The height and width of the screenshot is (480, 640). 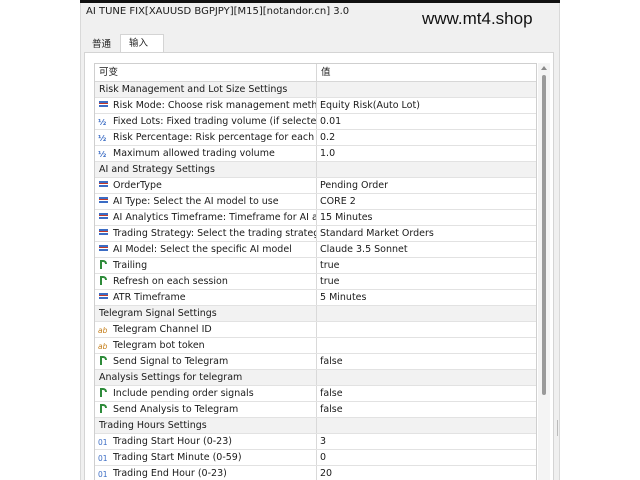 I want to click on section-title: Risk Management and Lot Size Settings, so click(x=193, y=89).